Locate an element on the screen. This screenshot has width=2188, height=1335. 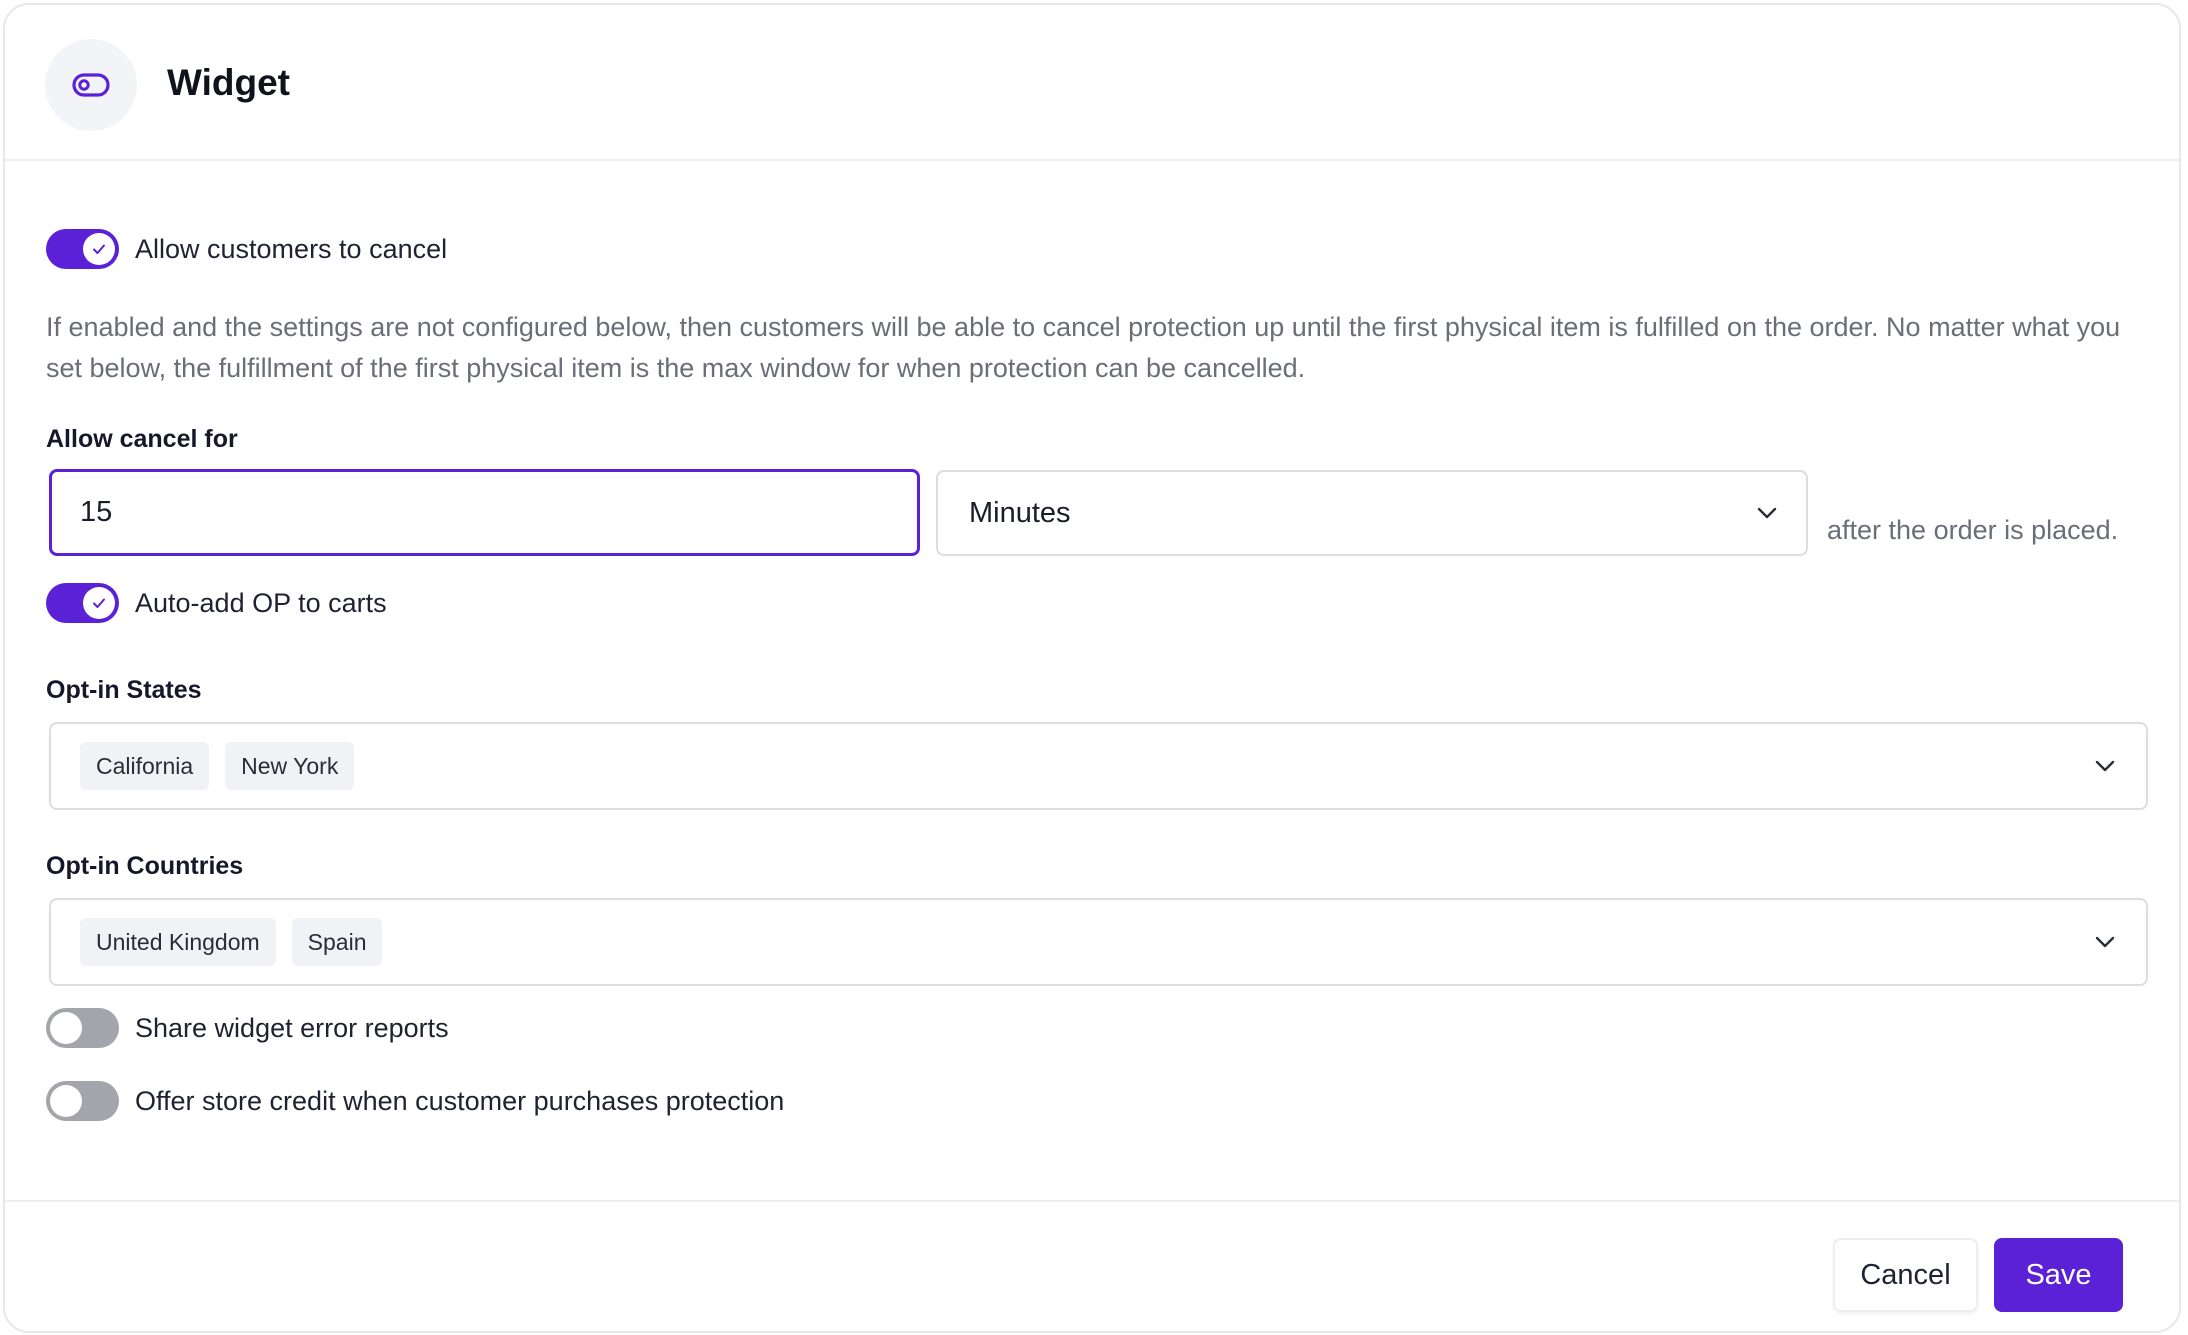
opt-in-countries-label: Opt-in Countries is located at coordinates (145, 866).